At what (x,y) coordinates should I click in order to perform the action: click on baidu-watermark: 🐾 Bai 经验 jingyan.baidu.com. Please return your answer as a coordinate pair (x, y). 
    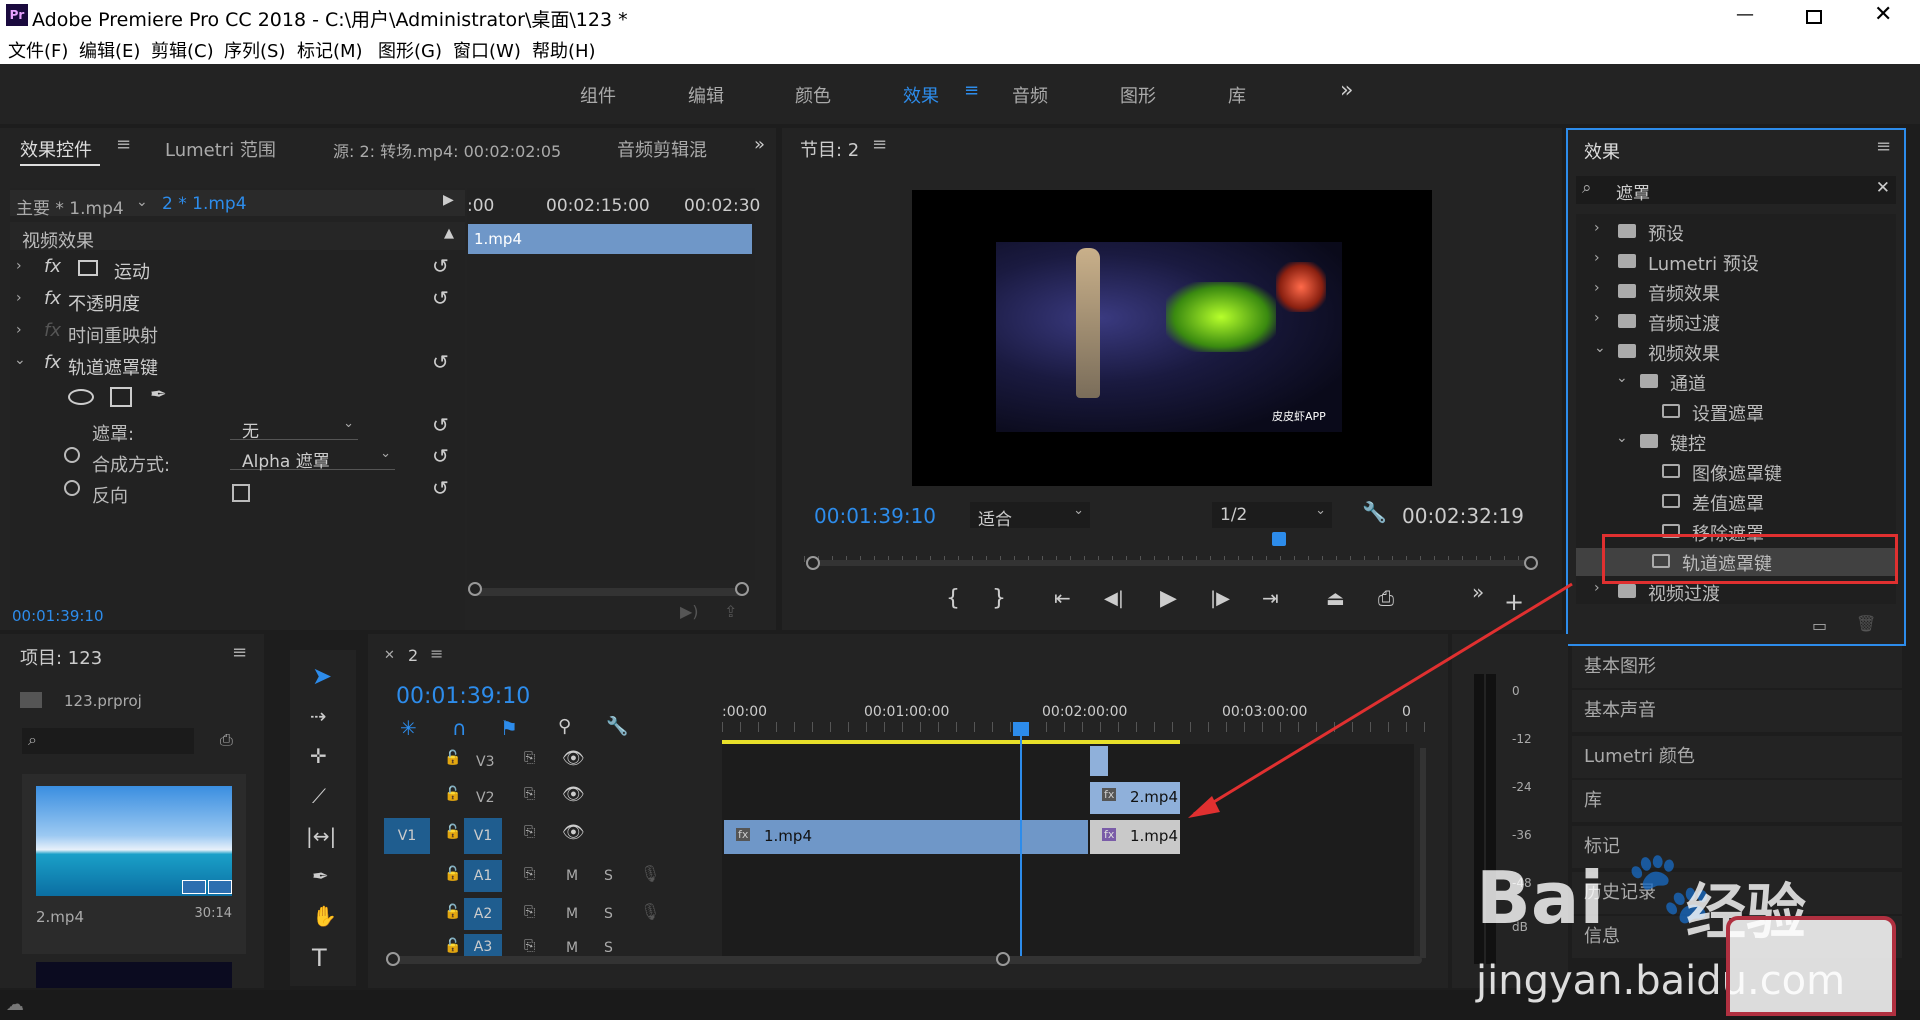
    Looking at the image, I should click on (1696, 931).